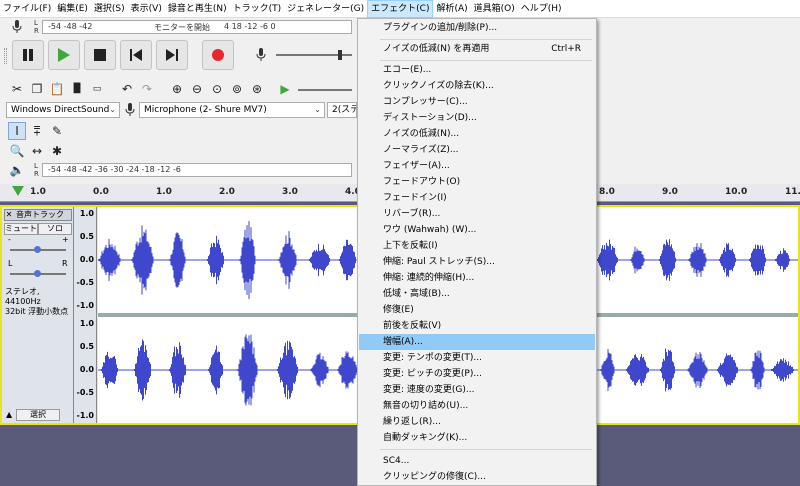 The width and height of the screenshot is (800, 486). What do you see at coordinates (86, 259) in the screenshot?
I see `vscale-label: 0.0` at bounding box center [86, 259].